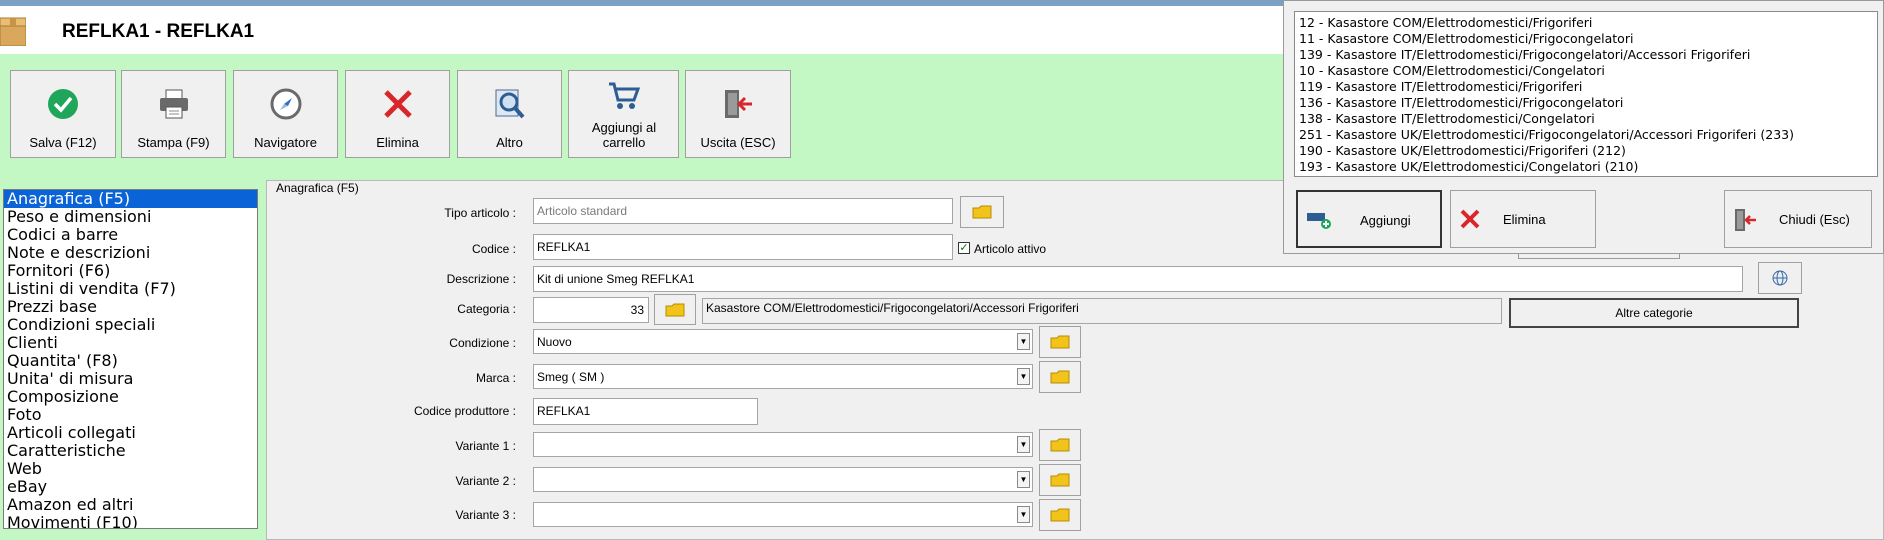  Describe the element at coordinates (130, 307) in the screenshot. I see `nav-item-prezzi-base: Prezzi base` at that location.